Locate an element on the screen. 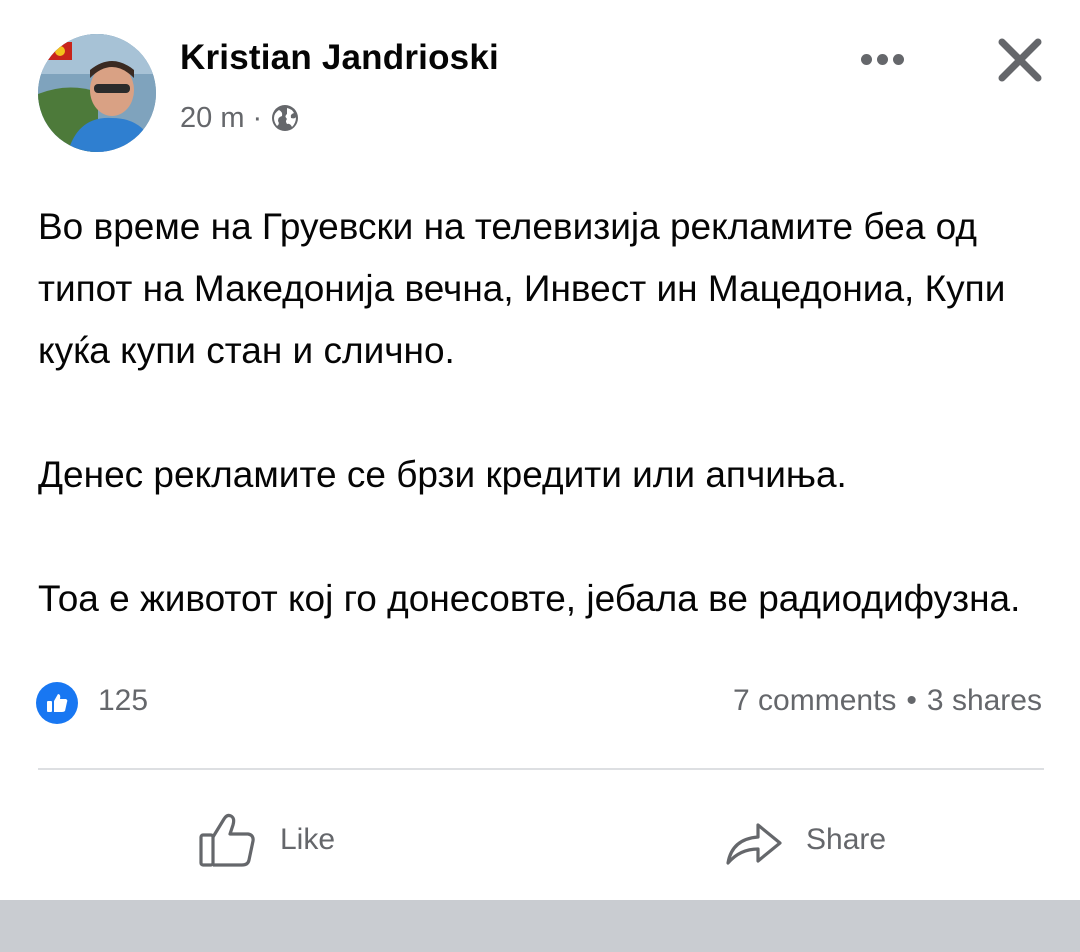 This screenshot has height=952, width=1080. author-avatar is located at coordinates (97, 93).